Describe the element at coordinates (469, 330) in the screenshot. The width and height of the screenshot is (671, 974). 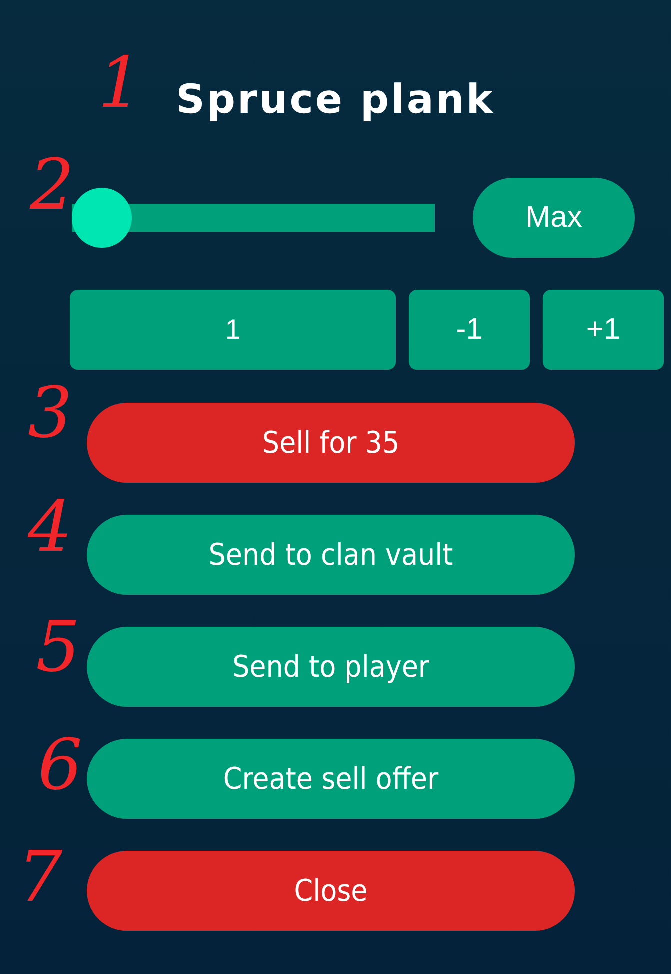
I see `step-button: -1` at that location.